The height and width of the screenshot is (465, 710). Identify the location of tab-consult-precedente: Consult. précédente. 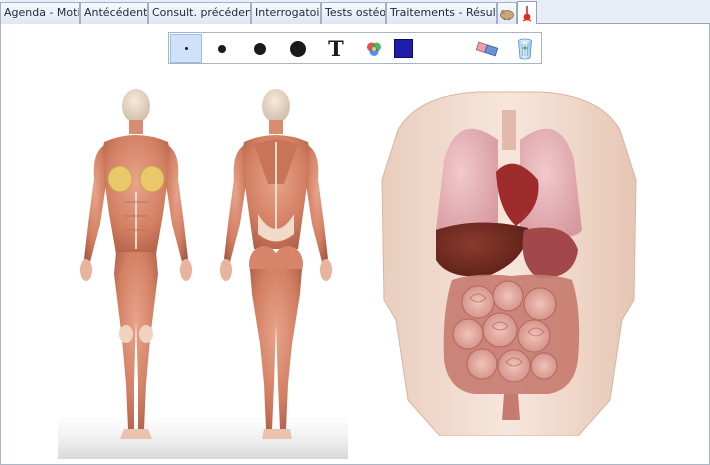
(199, 13).